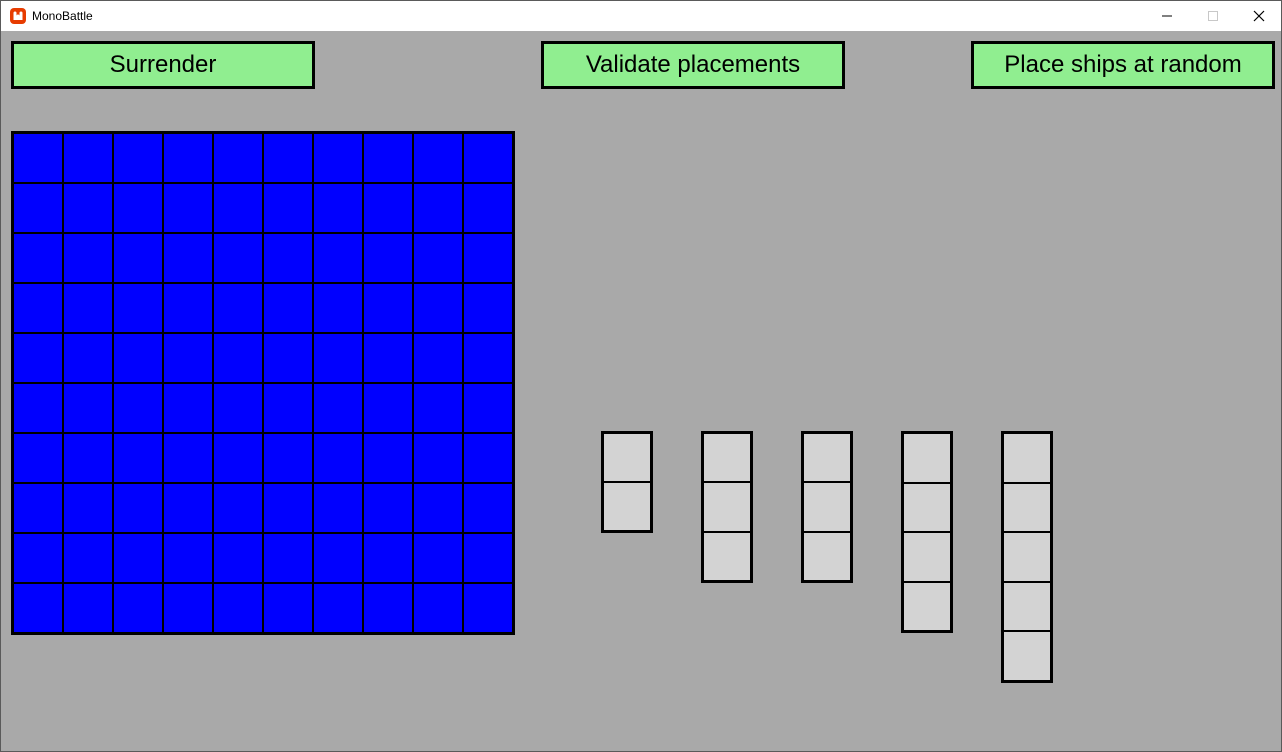 This screenshot has width=1282, height=752. Describe the element at coordinates (627, 482) in the screenshot. I see `ship-2-cells` at that location.